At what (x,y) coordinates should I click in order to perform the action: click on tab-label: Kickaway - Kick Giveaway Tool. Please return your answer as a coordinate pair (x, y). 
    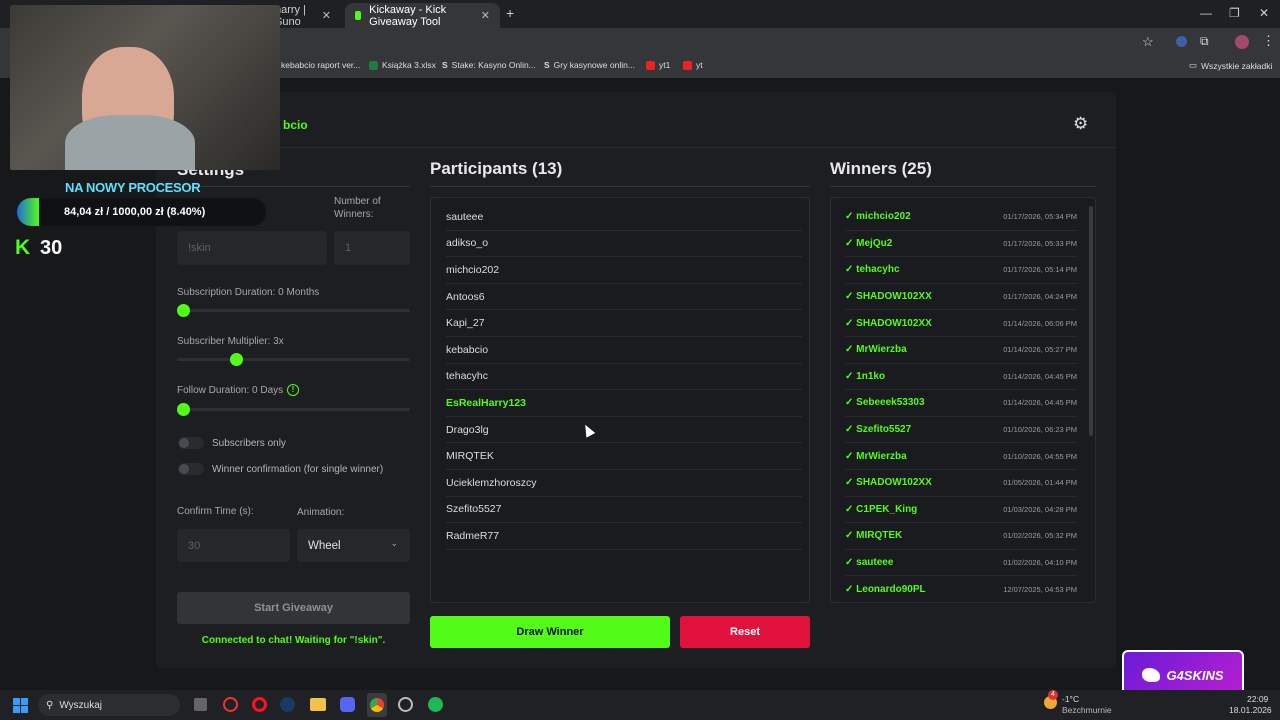
    Looking at the image, I should click on (408, 15).